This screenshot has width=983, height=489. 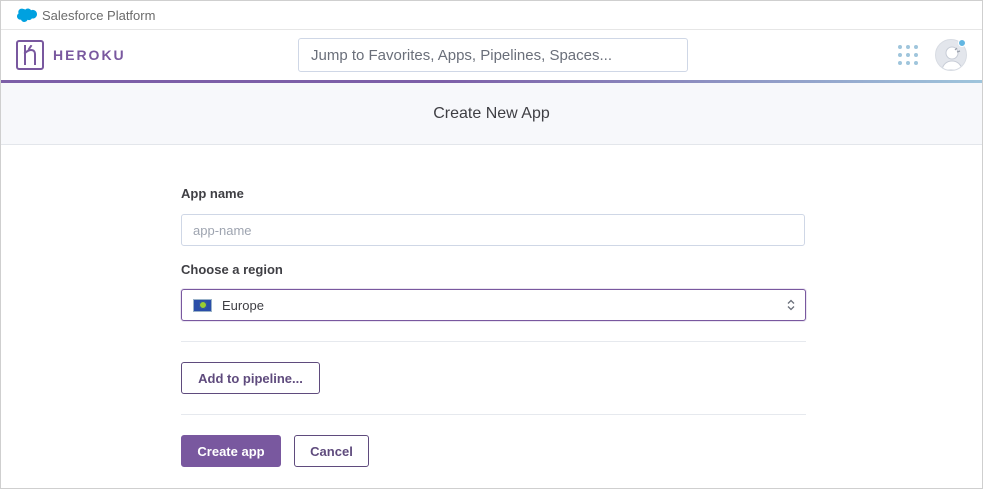 I want to click on notification-dot-icon, so click(x=962, y=43).